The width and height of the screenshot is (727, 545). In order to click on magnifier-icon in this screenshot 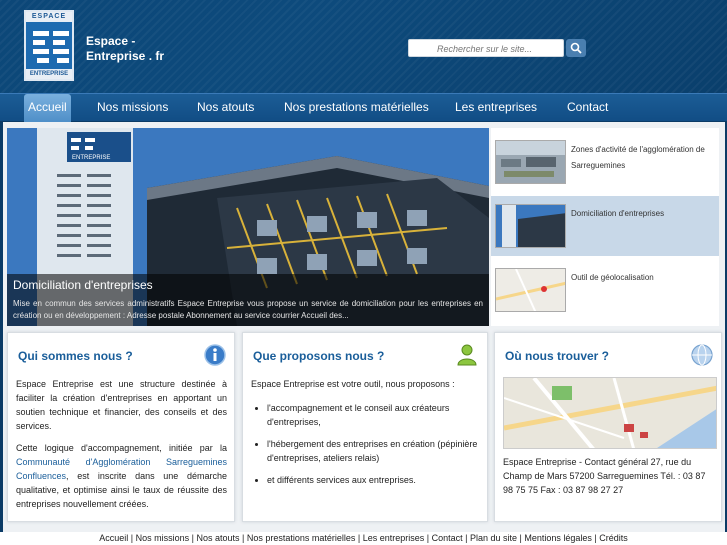, I will do `click(576, 48)`.